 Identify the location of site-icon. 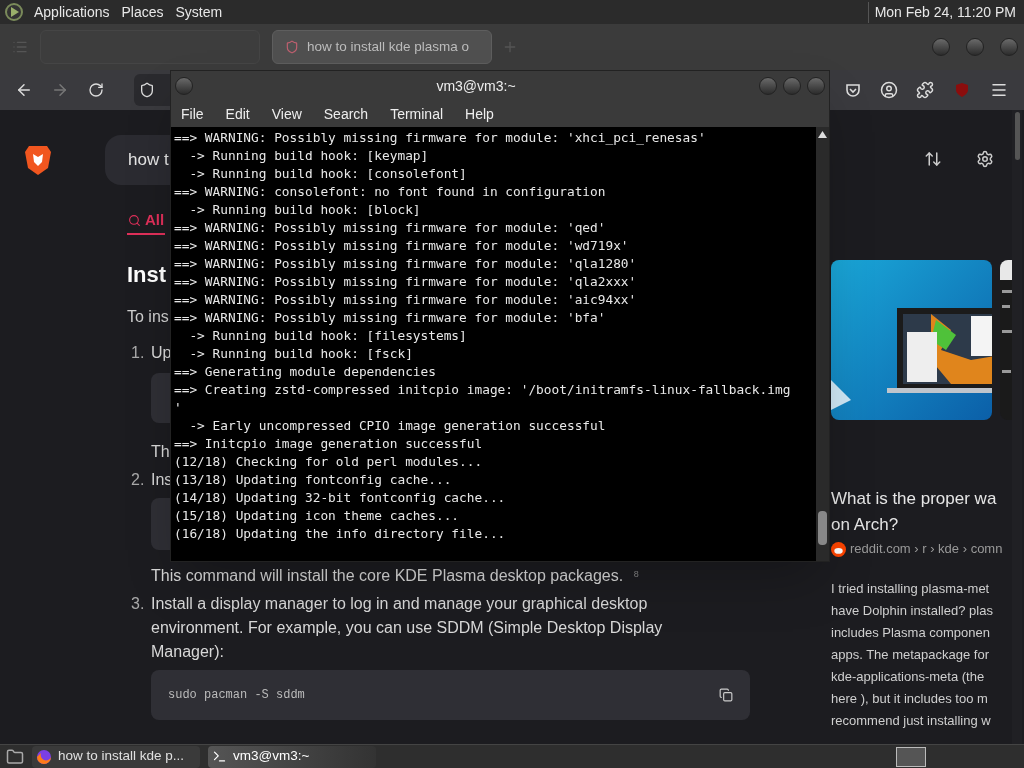
(838, 549).